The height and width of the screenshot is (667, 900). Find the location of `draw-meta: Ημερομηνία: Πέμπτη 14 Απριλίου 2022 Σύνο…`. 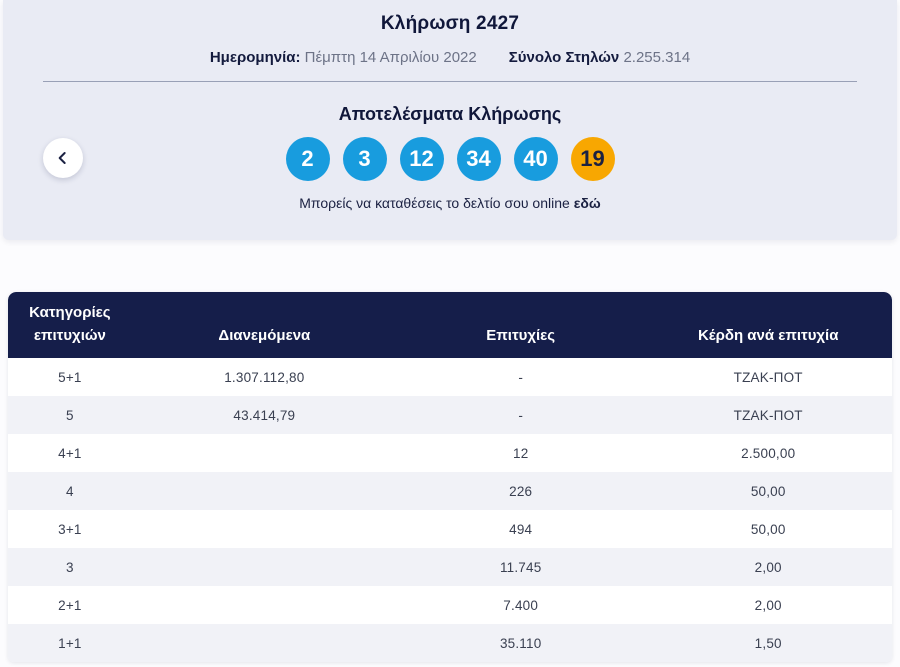

draw-meta: Ημερομηνία: Πέμπτη 14 Απριλίου 2022 Σύνο… is located at coordinates (450, 57).